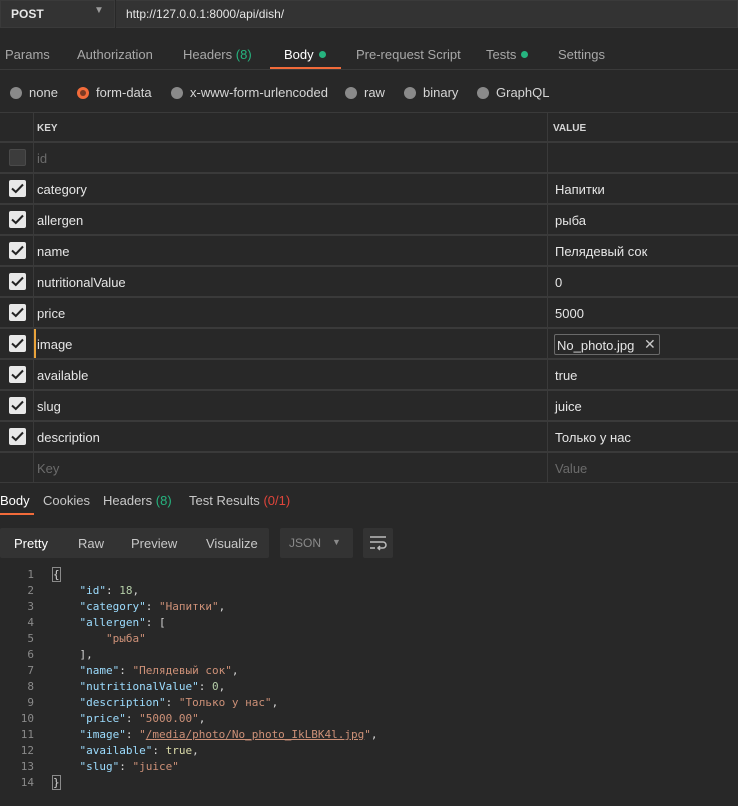 The image size is (738, 806). Describe the element at coordinates (115, 54) in the screenshot. I see `tab-authorization: Authorization` at that location.